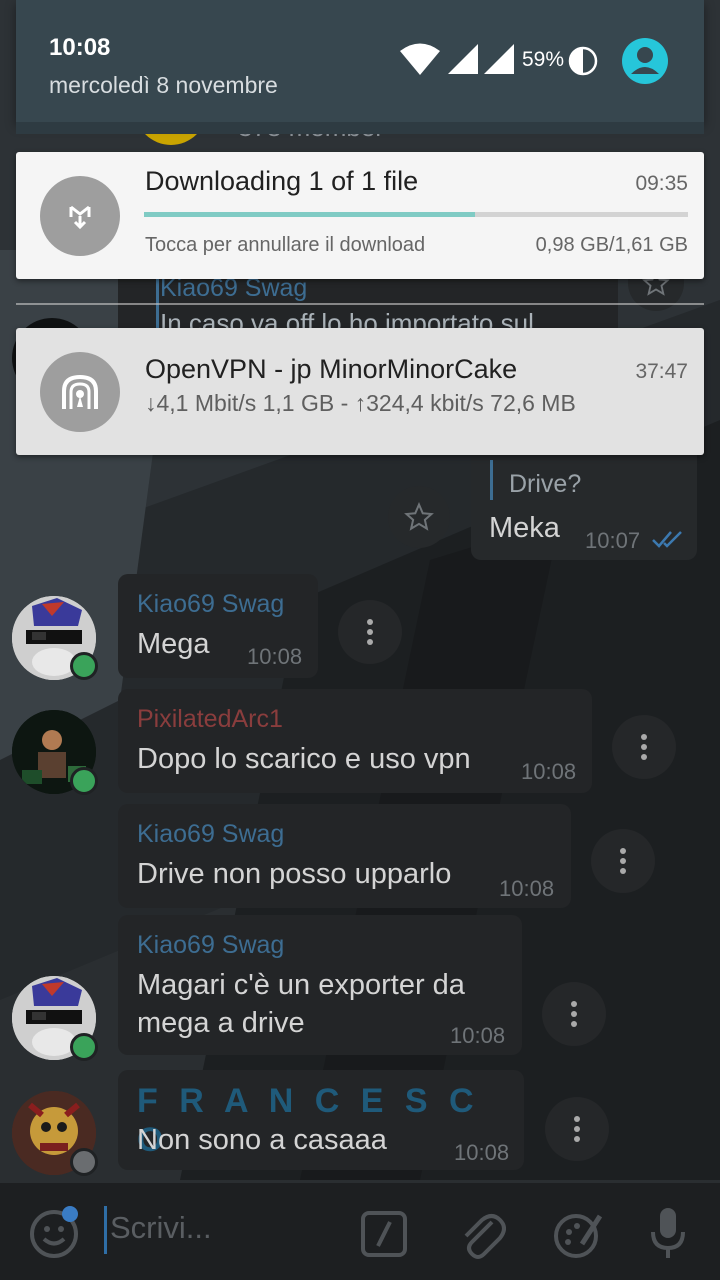 This screenshot has height=1280, width=720. I want to click on account-button, so click(645, 61).